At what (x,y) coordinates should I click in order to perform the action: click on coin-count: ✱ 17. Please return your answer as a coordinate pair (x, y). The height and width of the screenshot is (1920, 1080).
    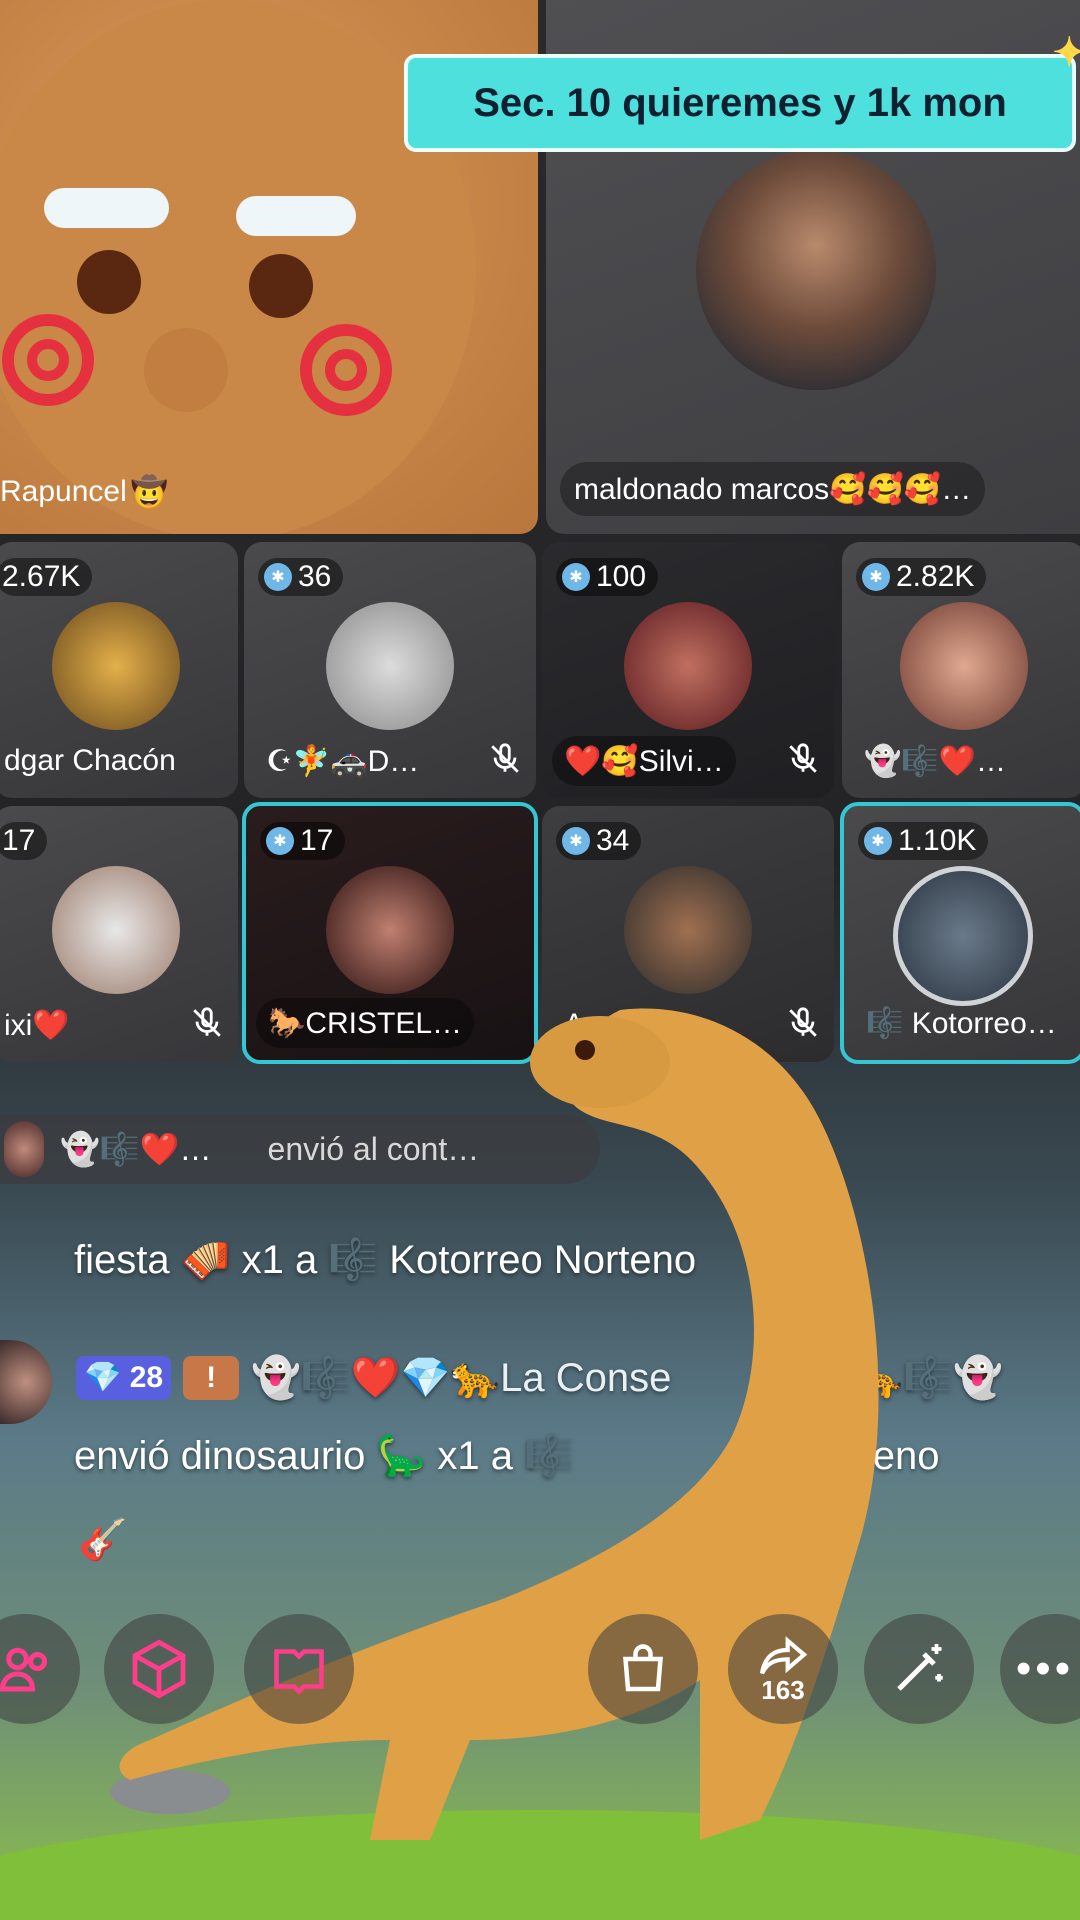
    Looking at the image, I should click on (303, 841).